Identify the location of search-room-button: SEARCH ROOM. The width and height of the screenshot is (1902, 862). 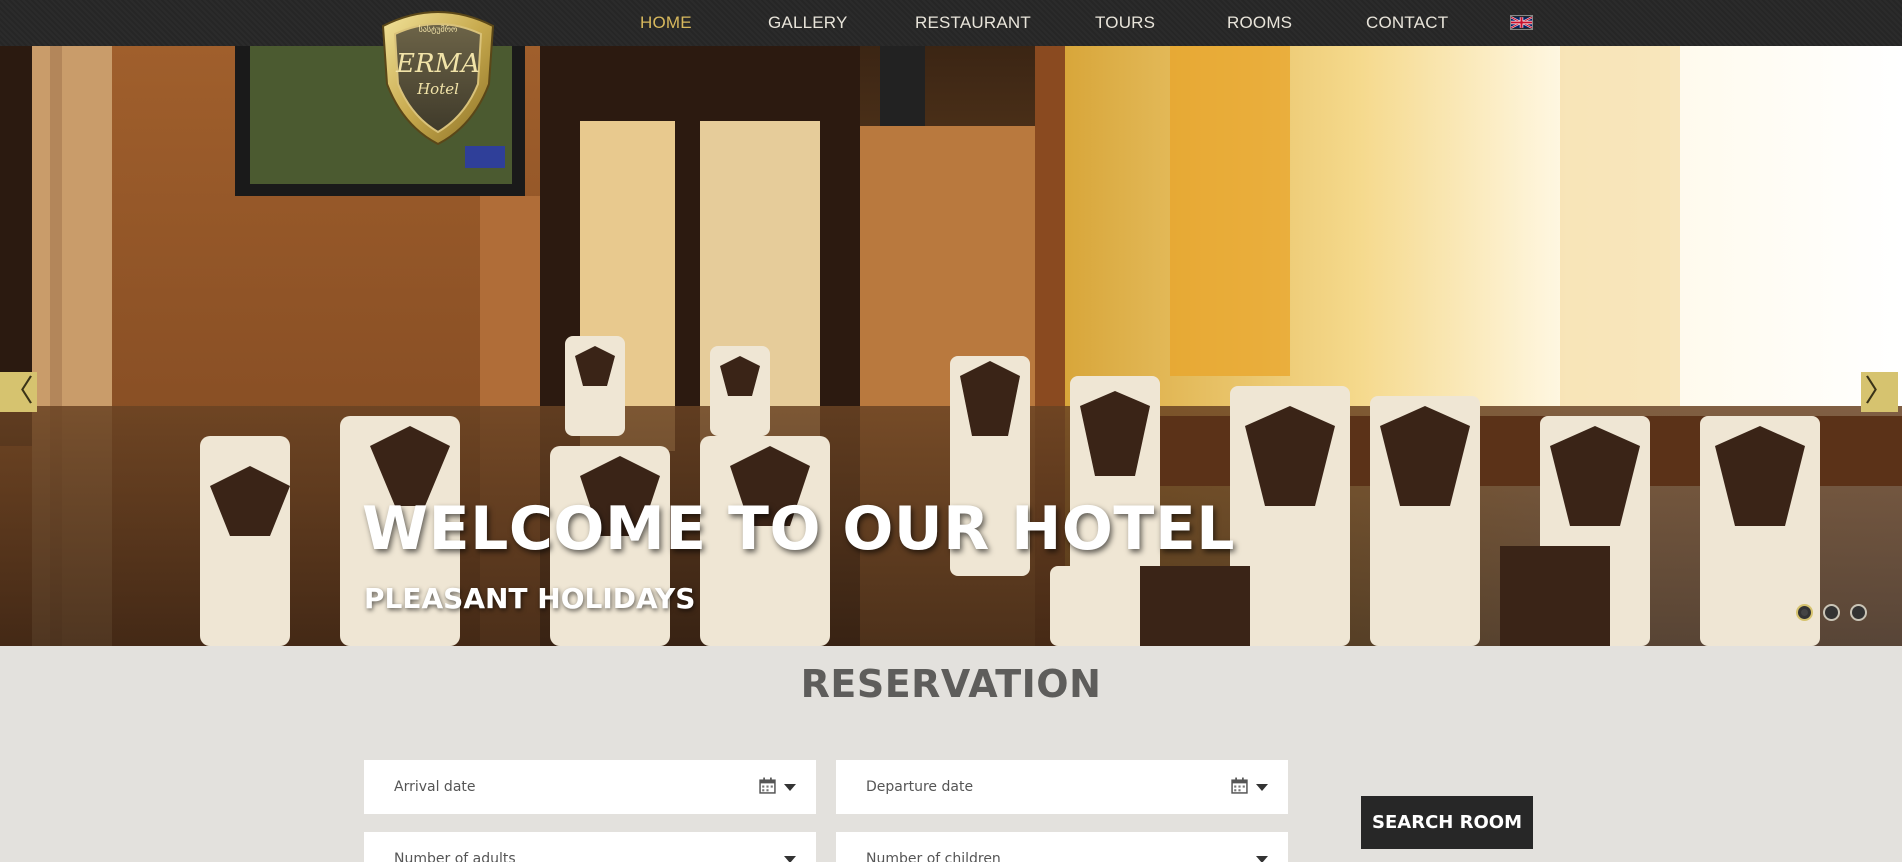
(1447, 822).